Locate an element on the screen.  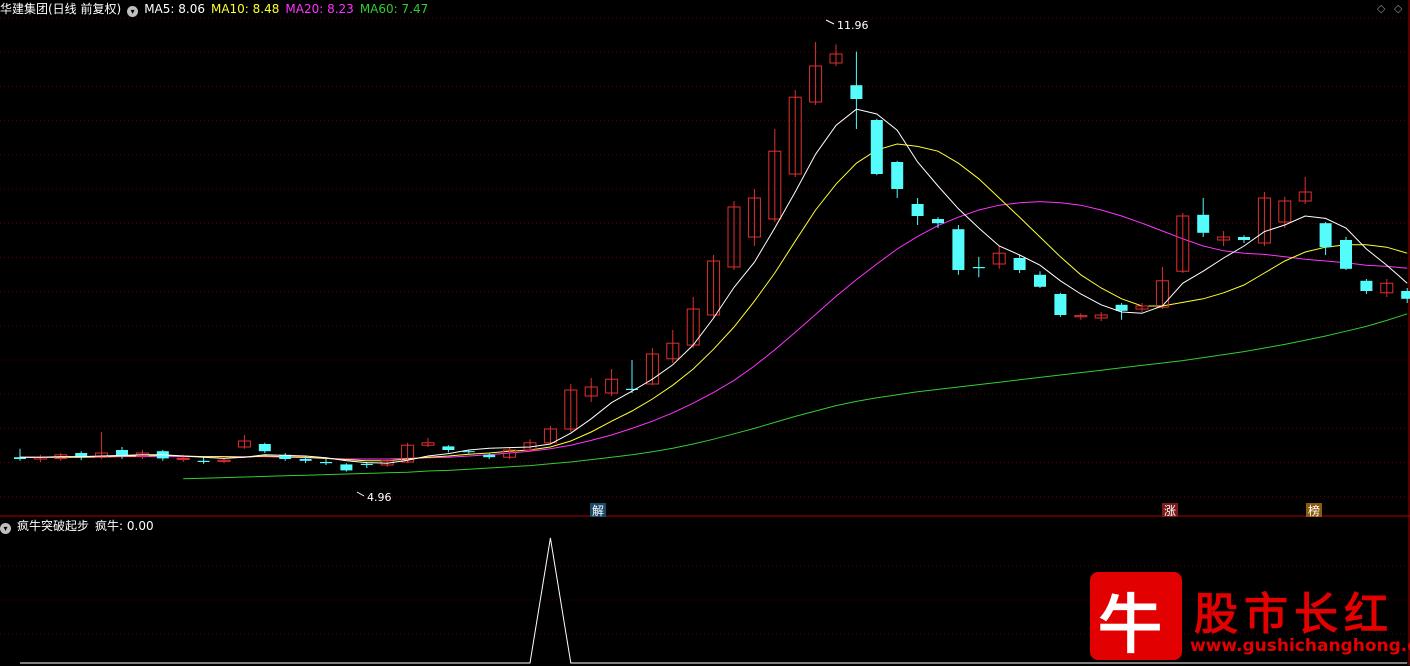
low-annotation: 4.96 is located at coordinates (379, 497).